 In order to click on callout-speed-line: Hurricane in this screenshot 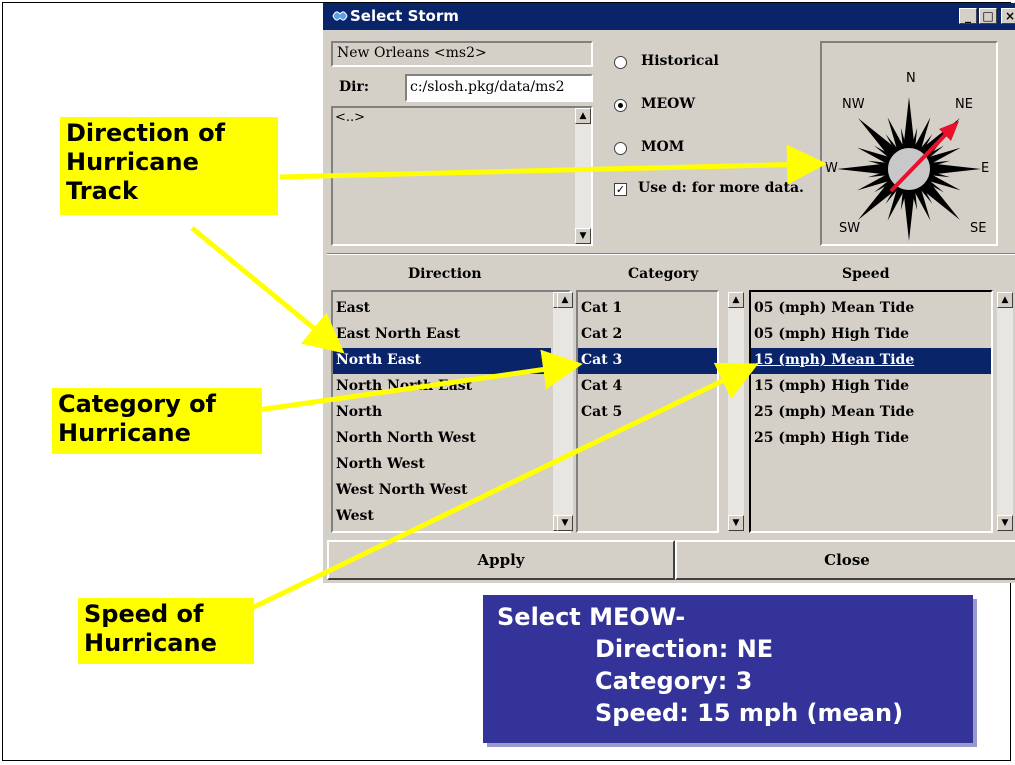, I will do `click(150, 643)`.